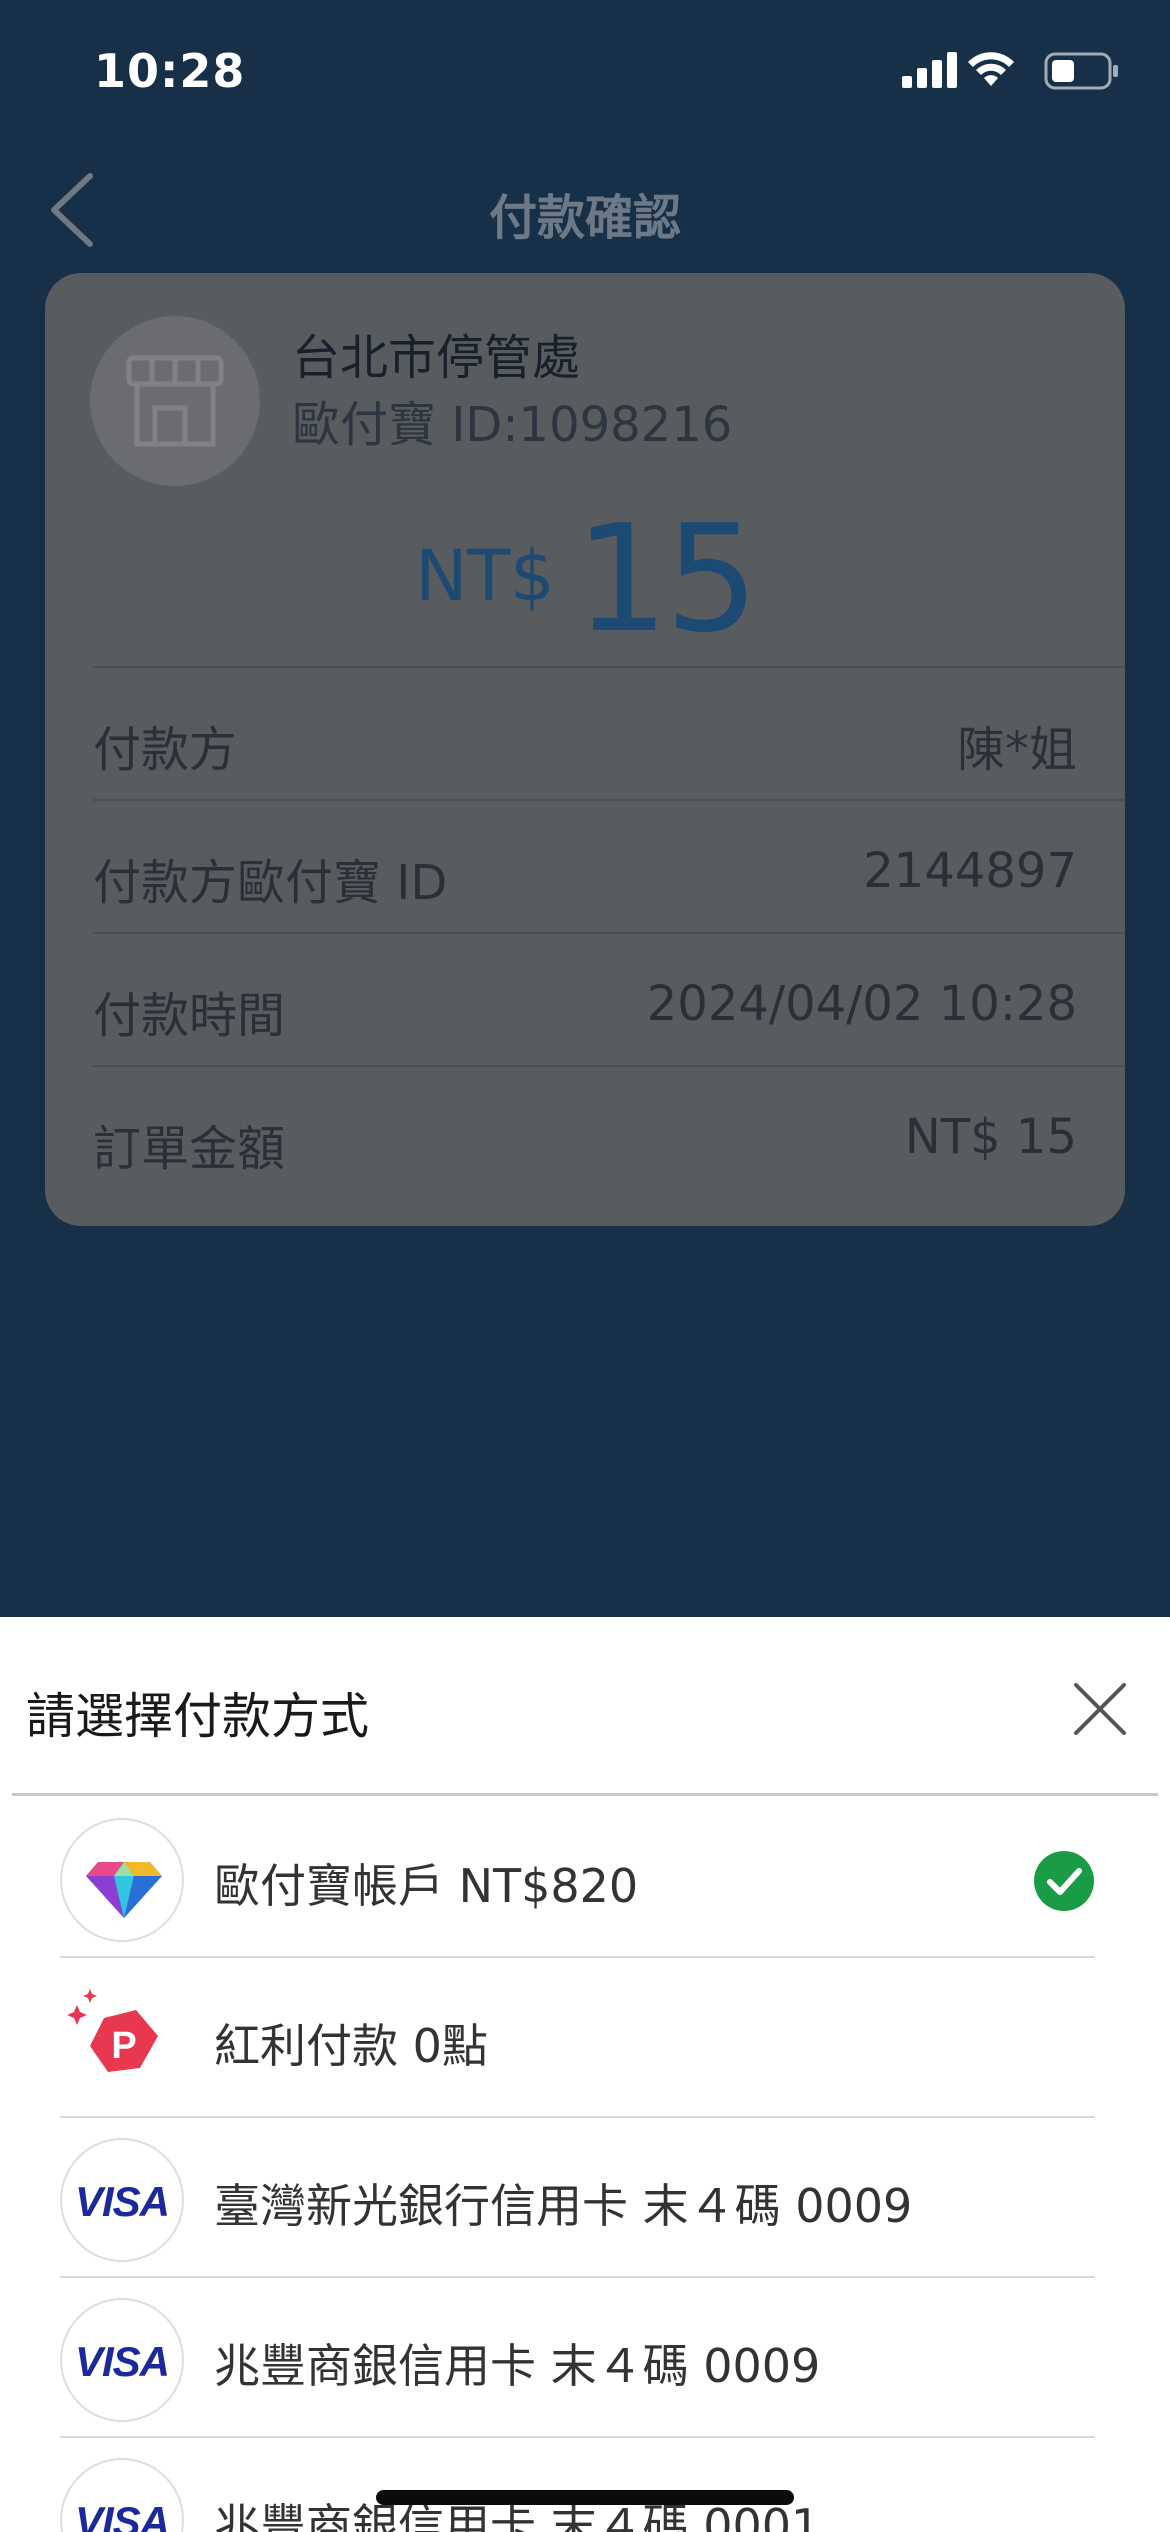  Describe the element at coordinates (1064, 1881) in the screenshot. I see `selected-check-icon` at that location.